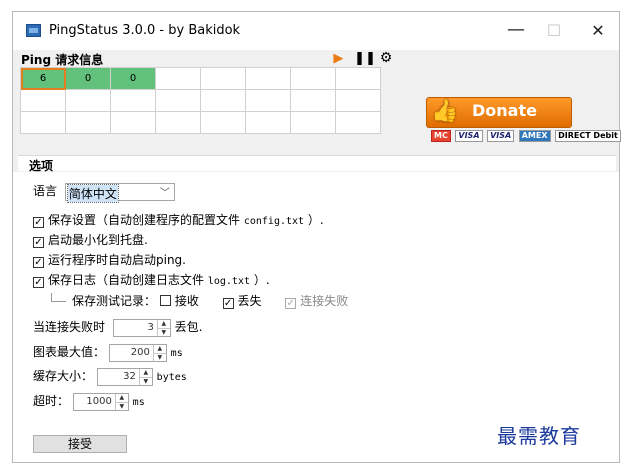 The width and height of the screenshot is (629, 464). What do you see at coordinates (150, 327) in the screenshot?
I see `fail-count-value: 3` at bounding box center [150, 327].